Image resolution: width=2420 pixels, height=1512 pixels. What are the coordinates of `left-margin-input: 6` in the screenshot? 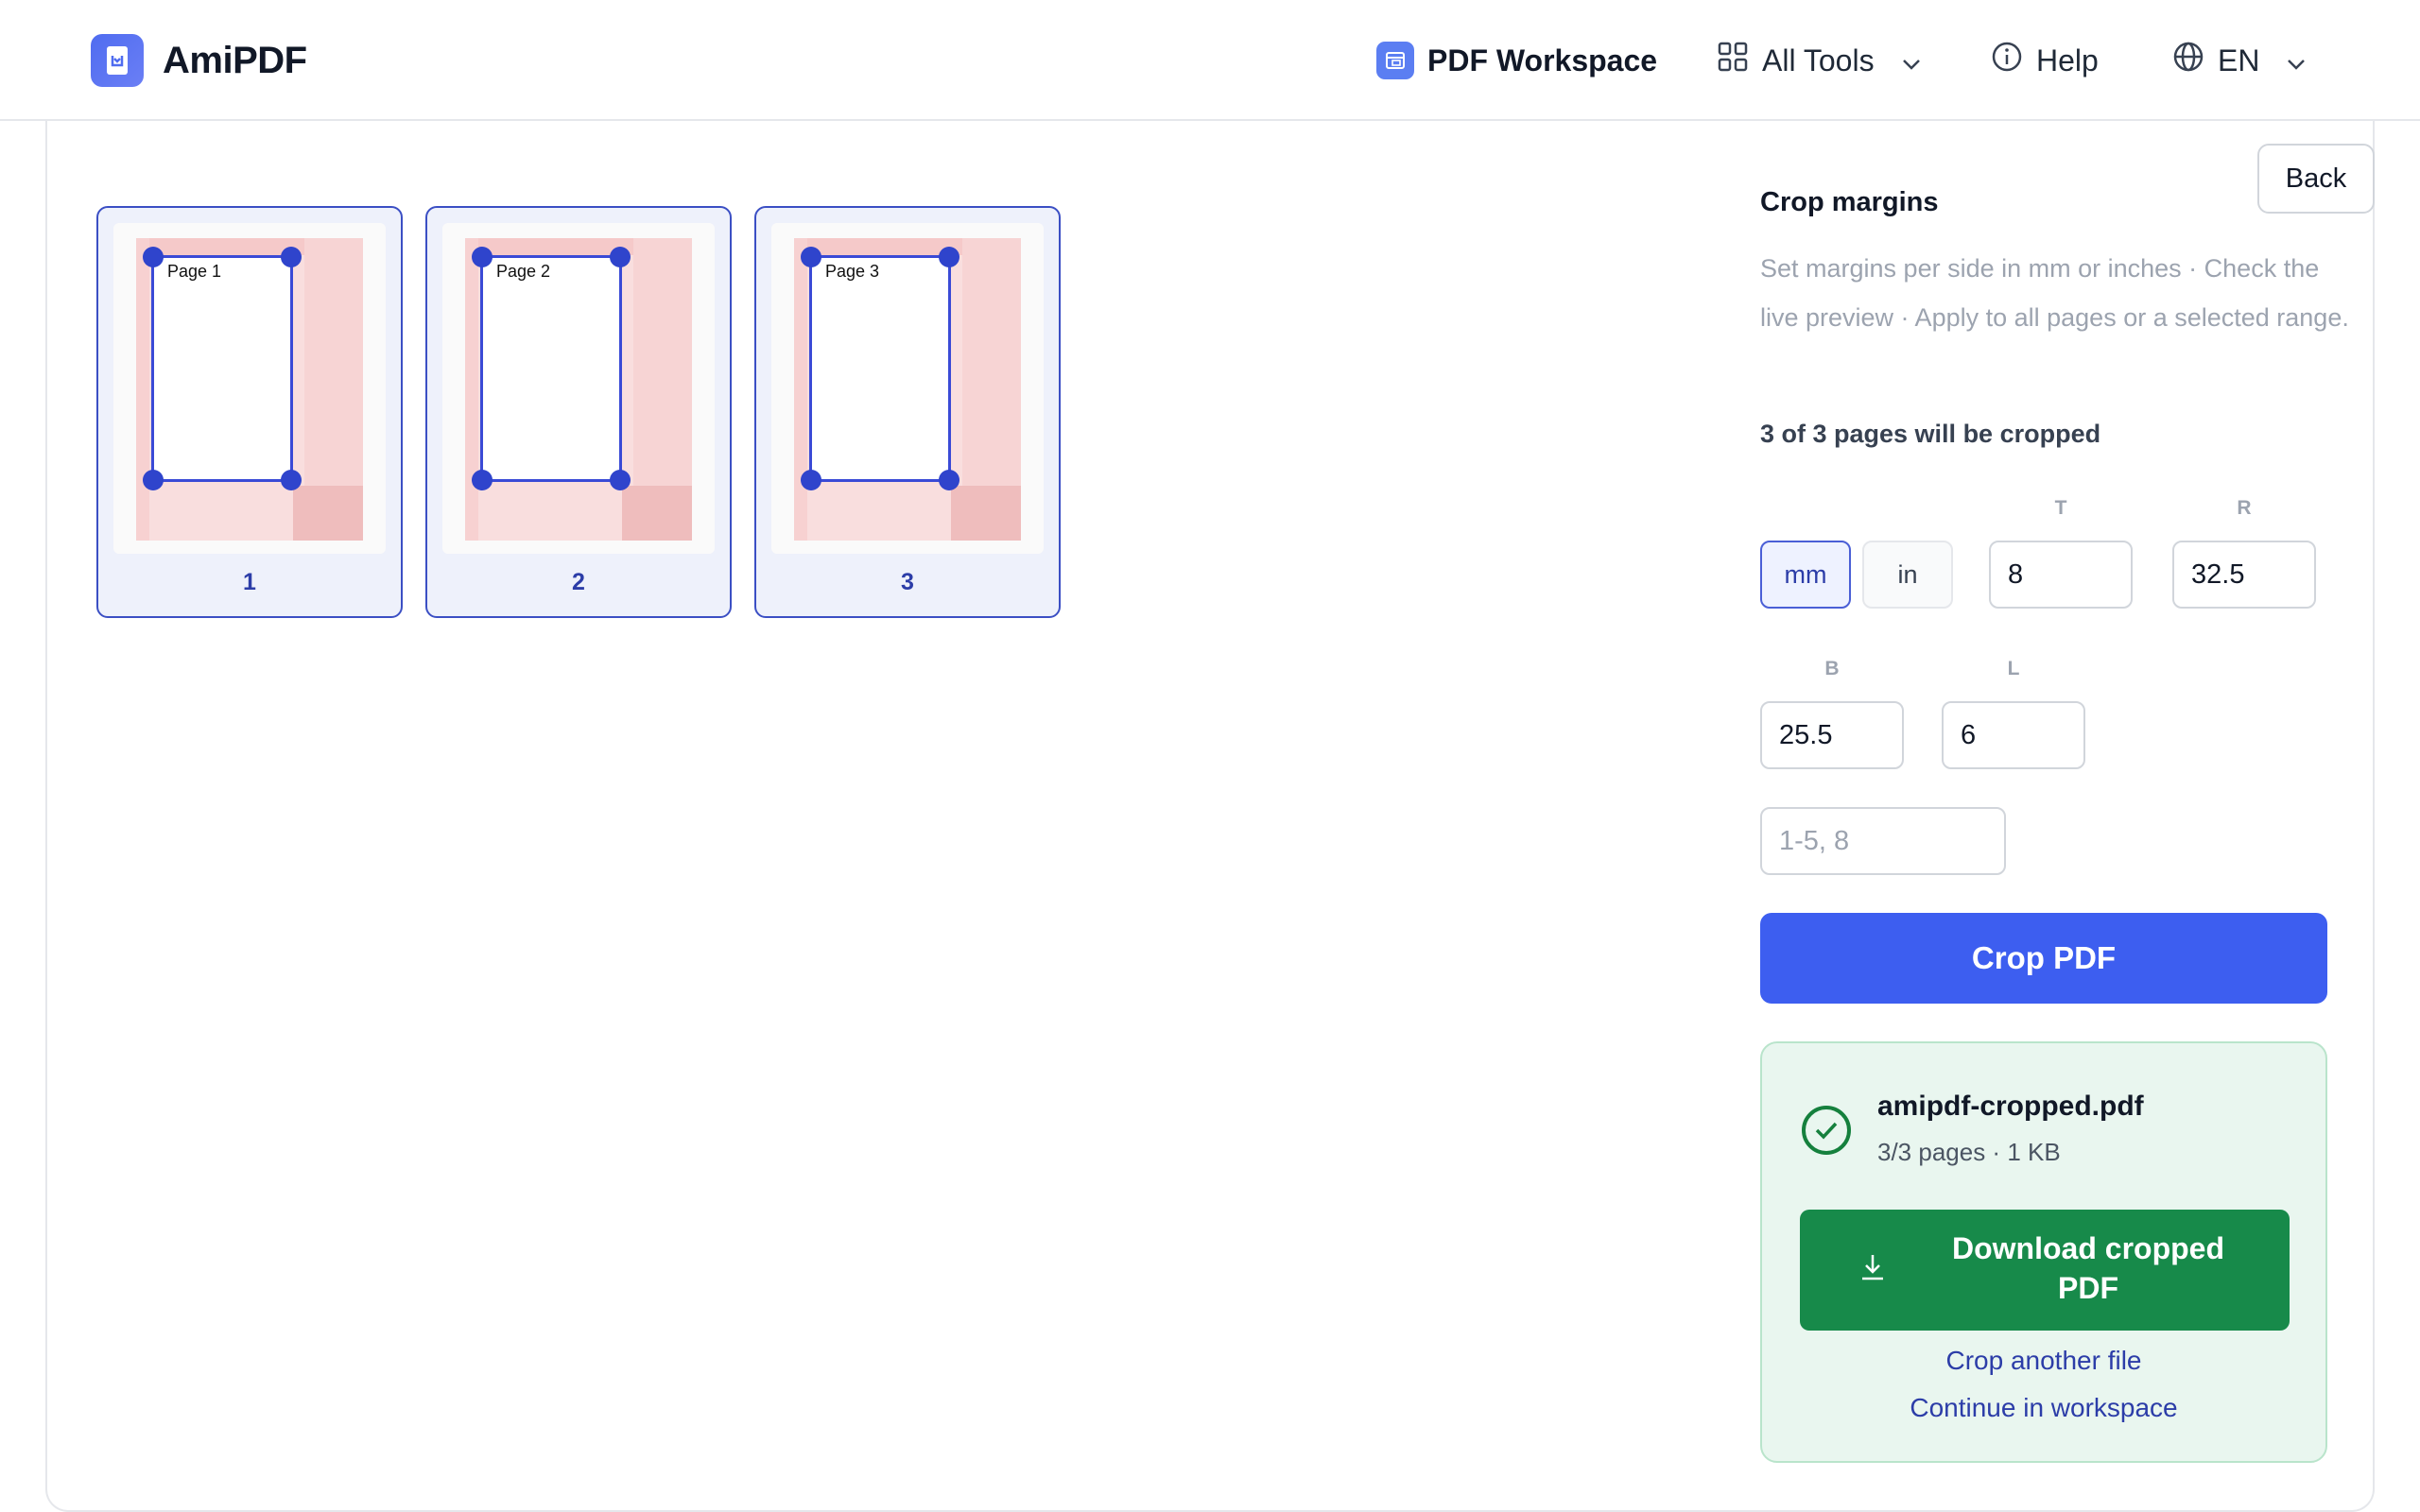 It's located at (2014, 735).